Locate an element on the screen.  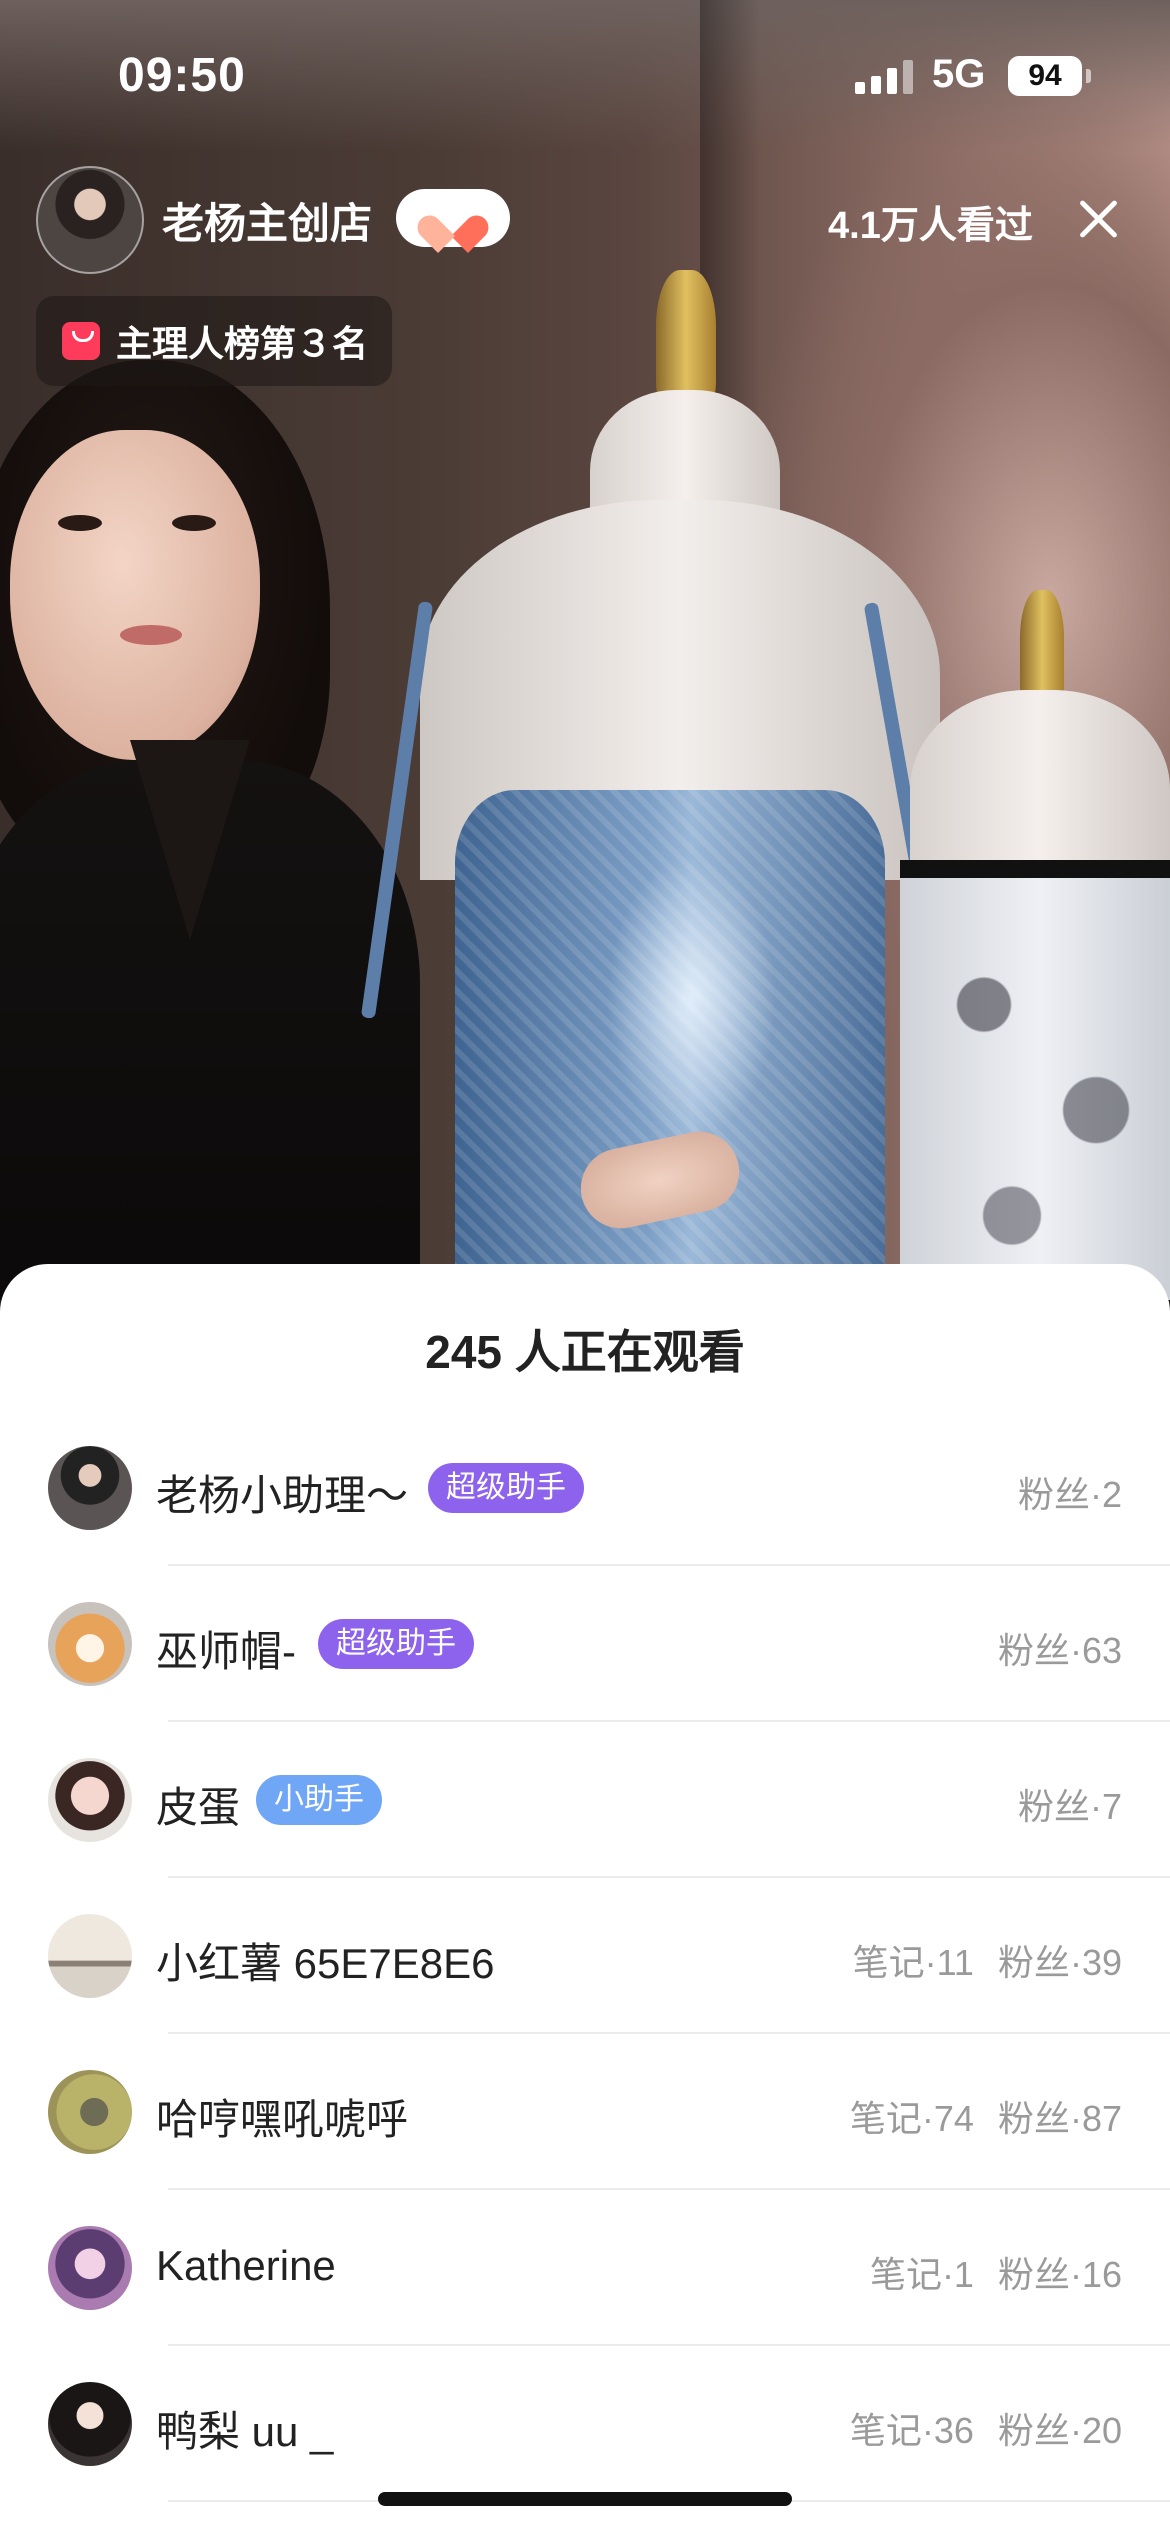
viewer-fans: 粉丝·87 is located at coordinates (1059, 2118).